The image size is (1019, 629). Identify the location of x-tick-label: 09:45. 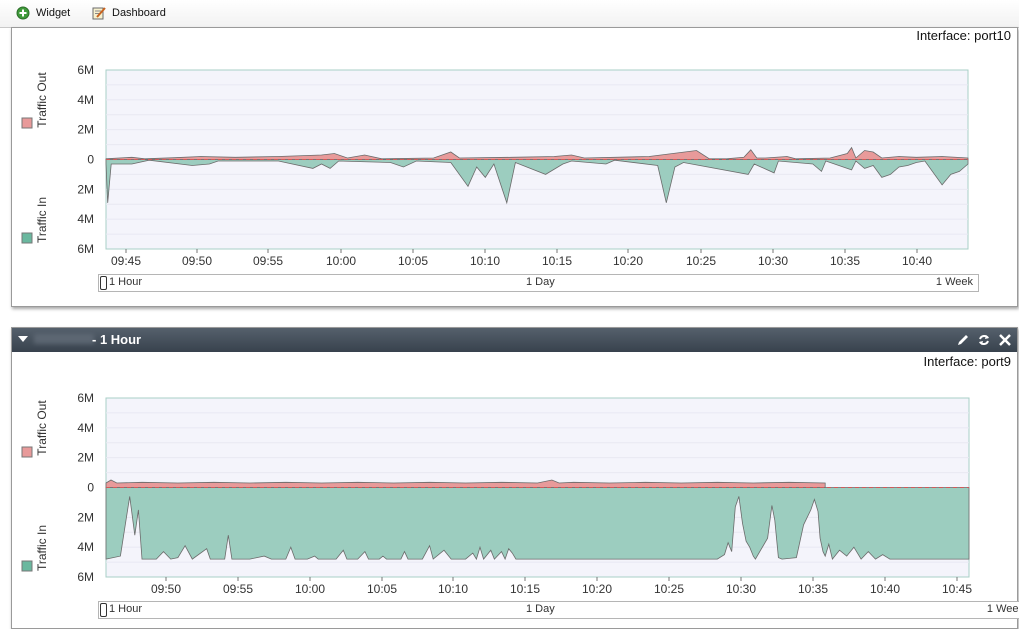
(126, 261).